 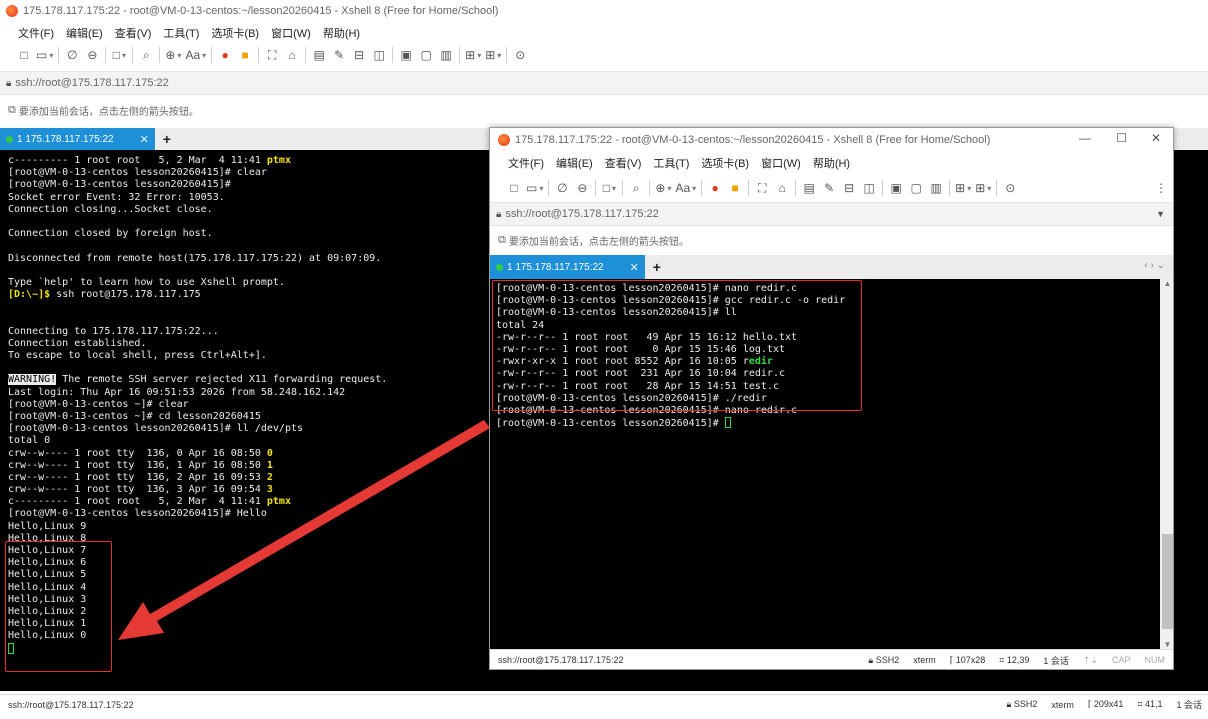 I want to click on scroll-up-icon: ▲, so click(x=1166, y=283).